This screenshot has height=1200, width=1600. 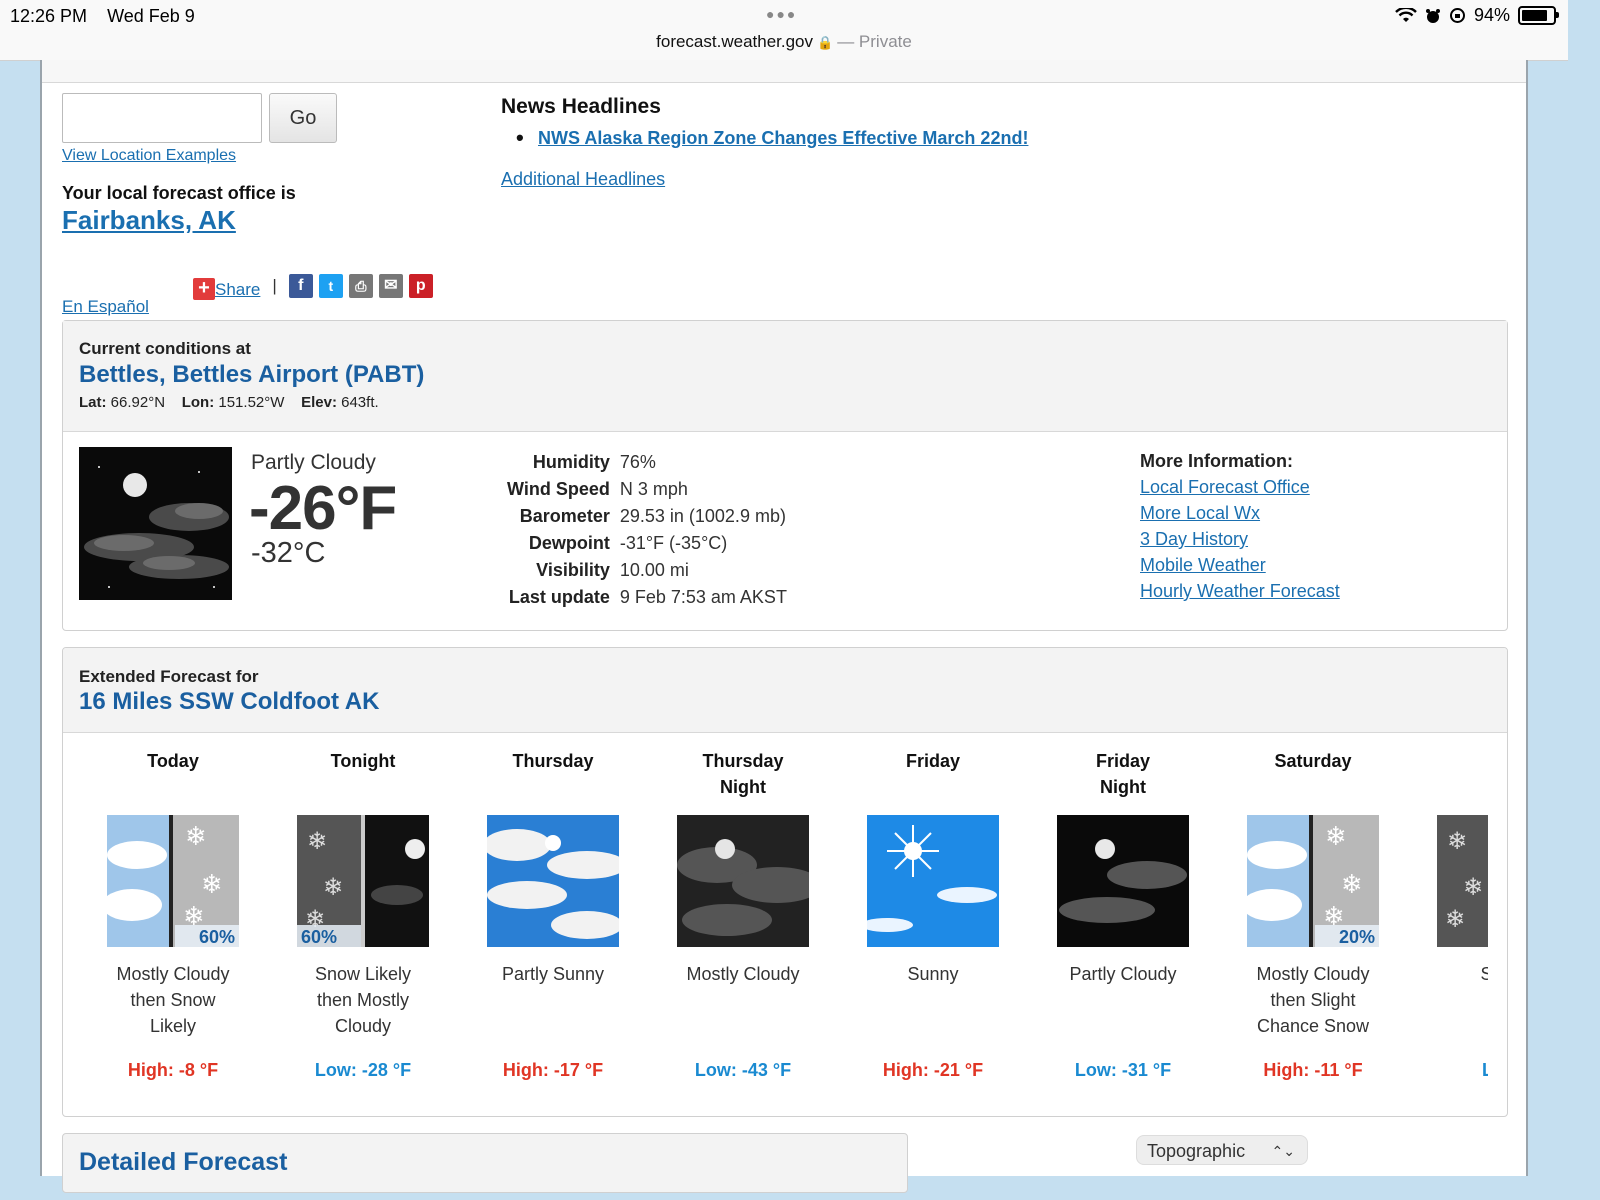 I want to click on forecast-period: SatN ❄ ❄ ❄ SlightSı Low:, so click(x=1448, y=924).